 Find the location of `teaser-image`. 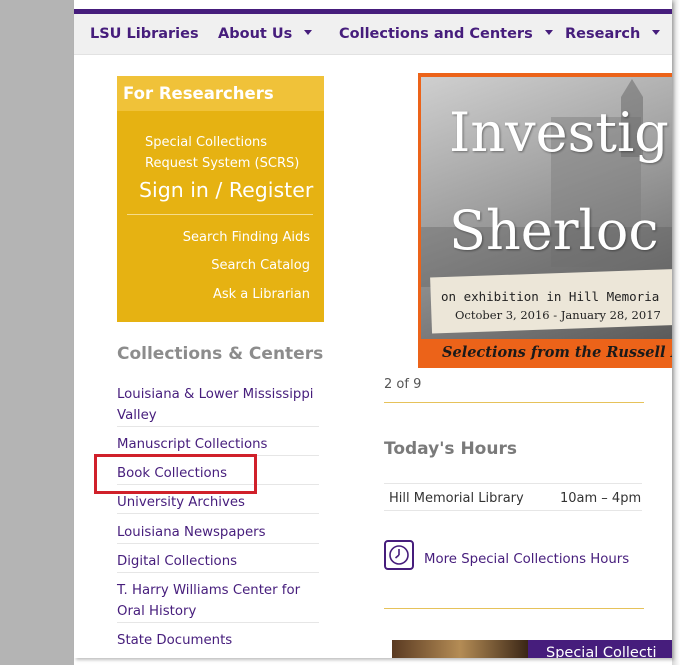

teaser-image is located at coordinates (460, 649).